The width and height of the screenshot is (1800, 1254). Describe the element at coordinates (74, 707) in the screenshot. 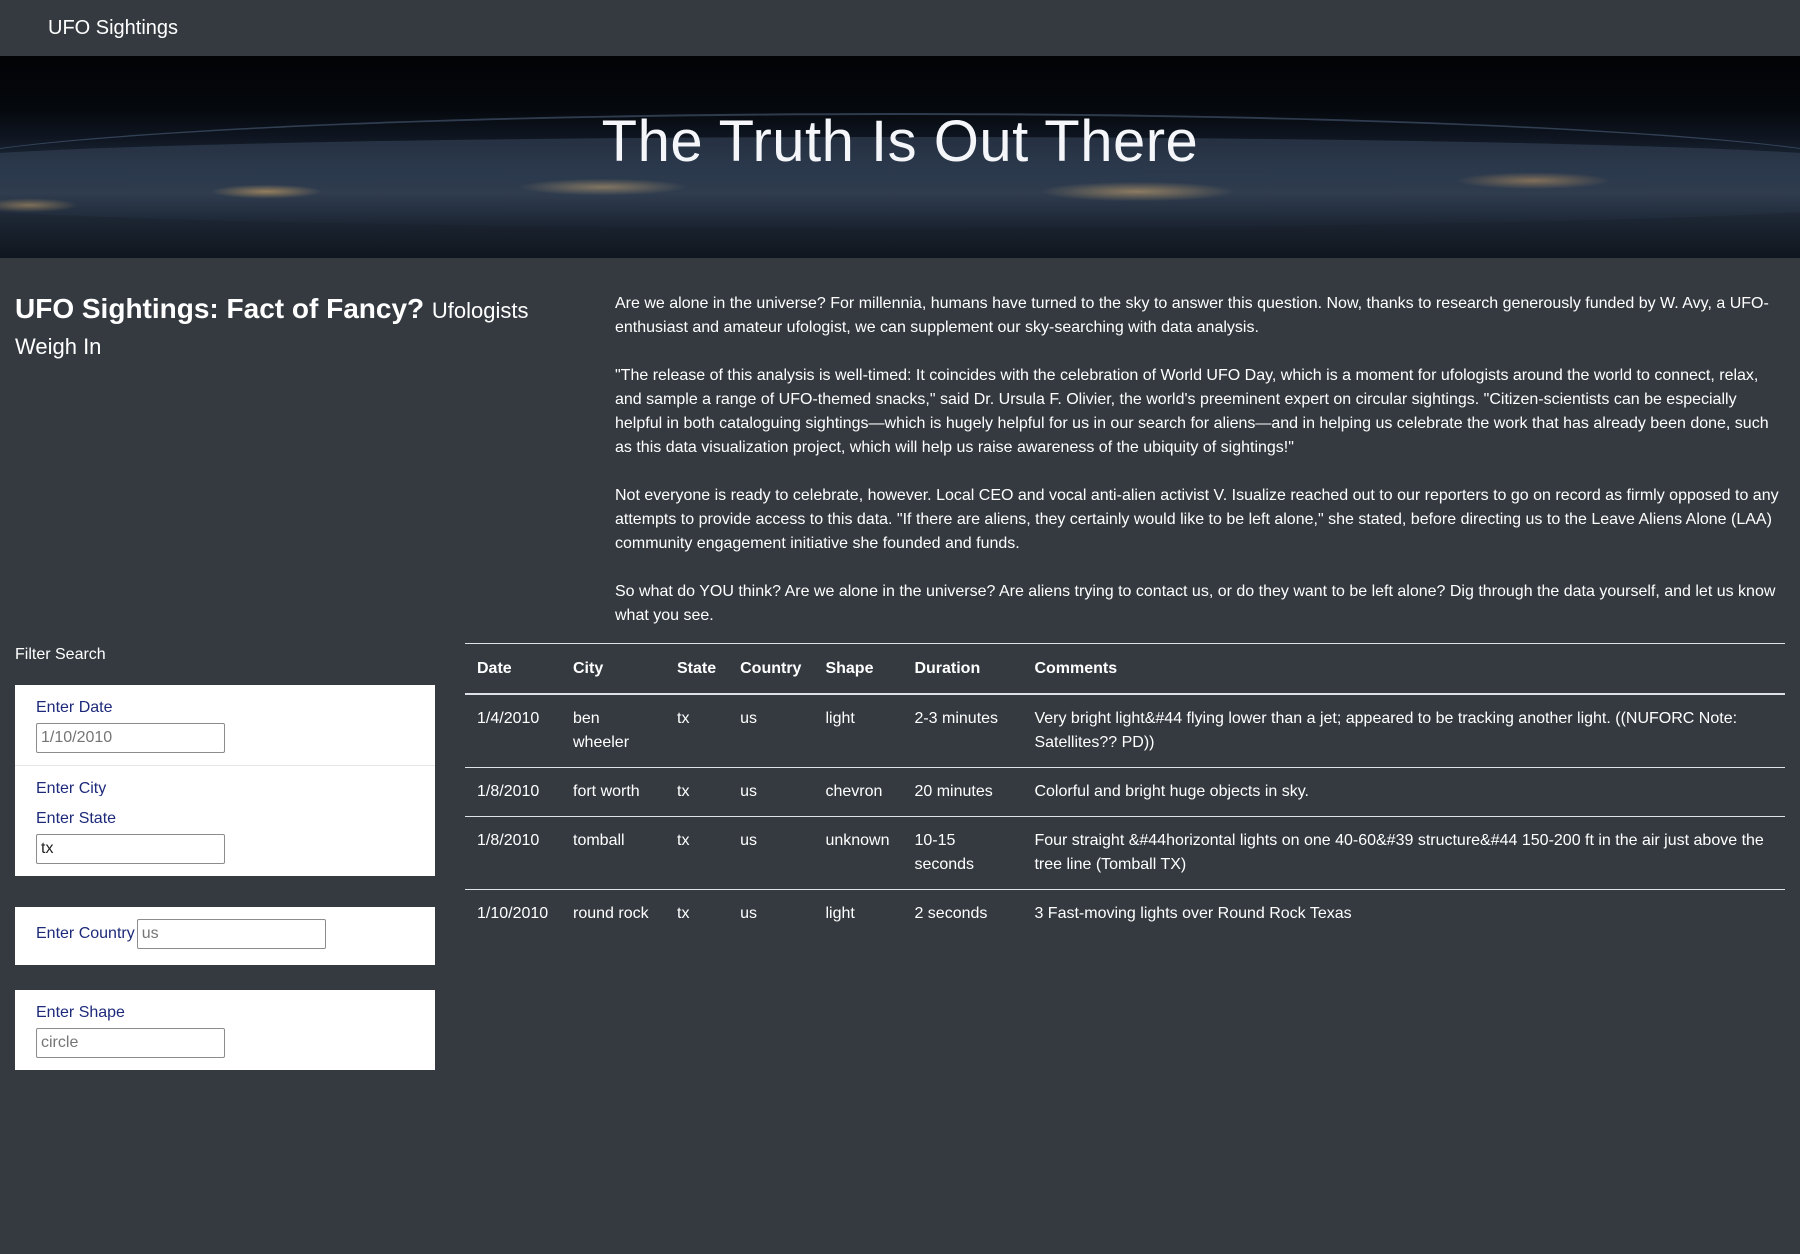

I see `date-label: Enter Date` at that location.